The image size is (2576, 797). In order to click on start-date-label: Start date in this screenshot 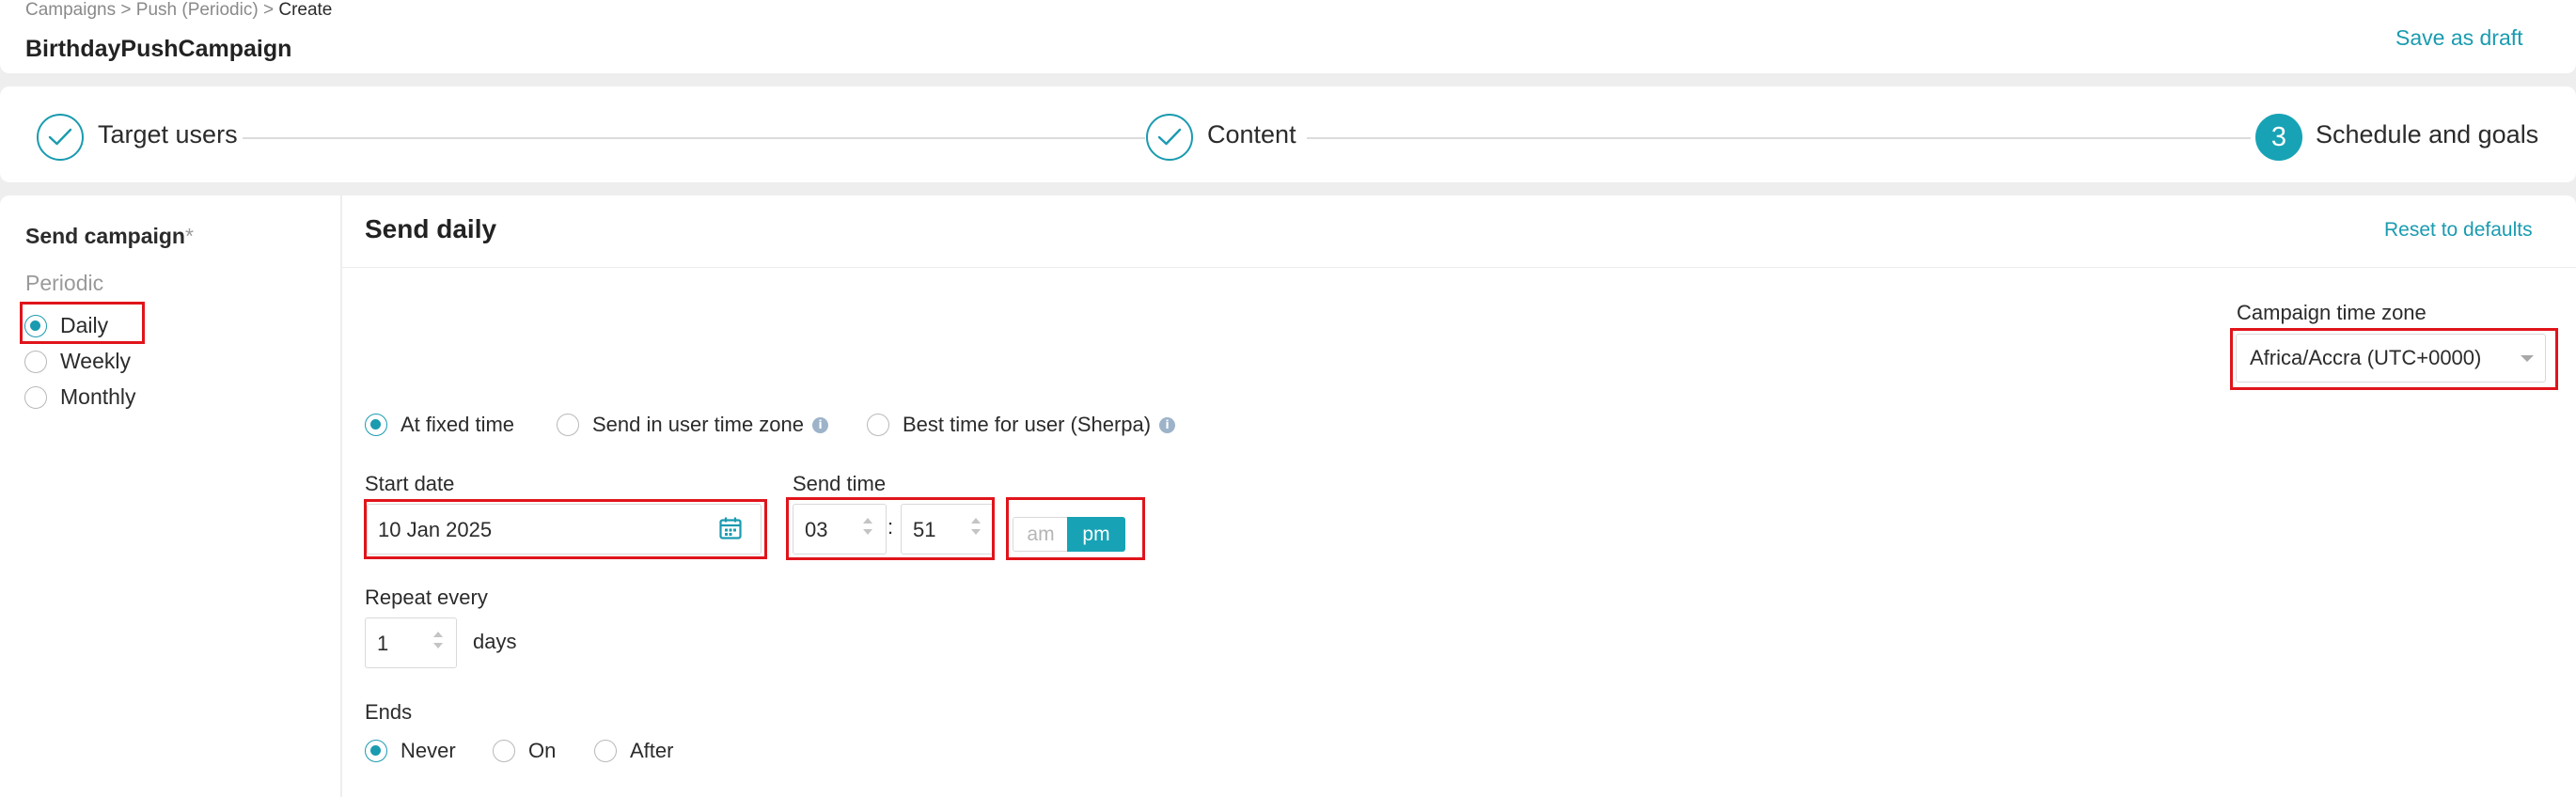, I will do `click(410, 483)`.